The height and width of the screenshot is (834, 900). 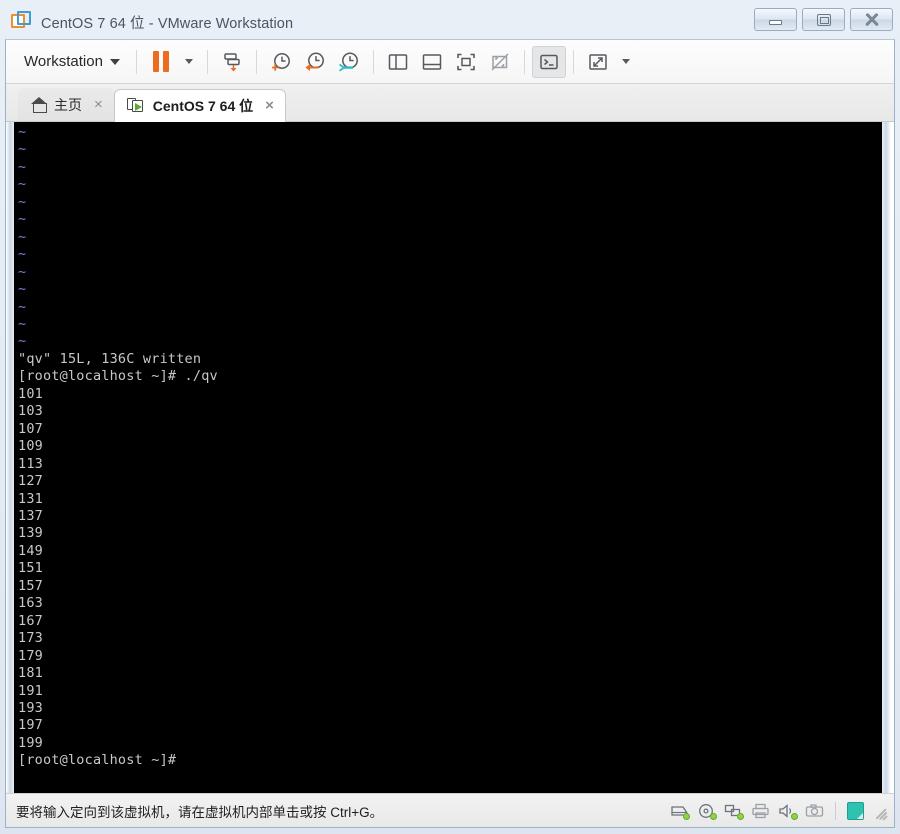 What do you see at coordinates (30, 411) in the screenshot?
I see `terminal-line: 103` at bounding box center [30, 411].